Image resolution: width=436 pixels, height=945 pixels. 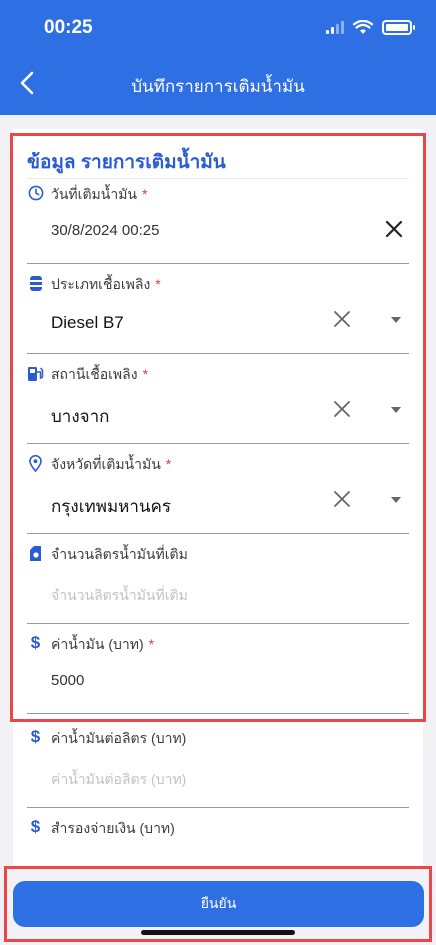 I want to click on field-label: ค่าน้ำมัน (บาท) *, so click(x=103, y=644).